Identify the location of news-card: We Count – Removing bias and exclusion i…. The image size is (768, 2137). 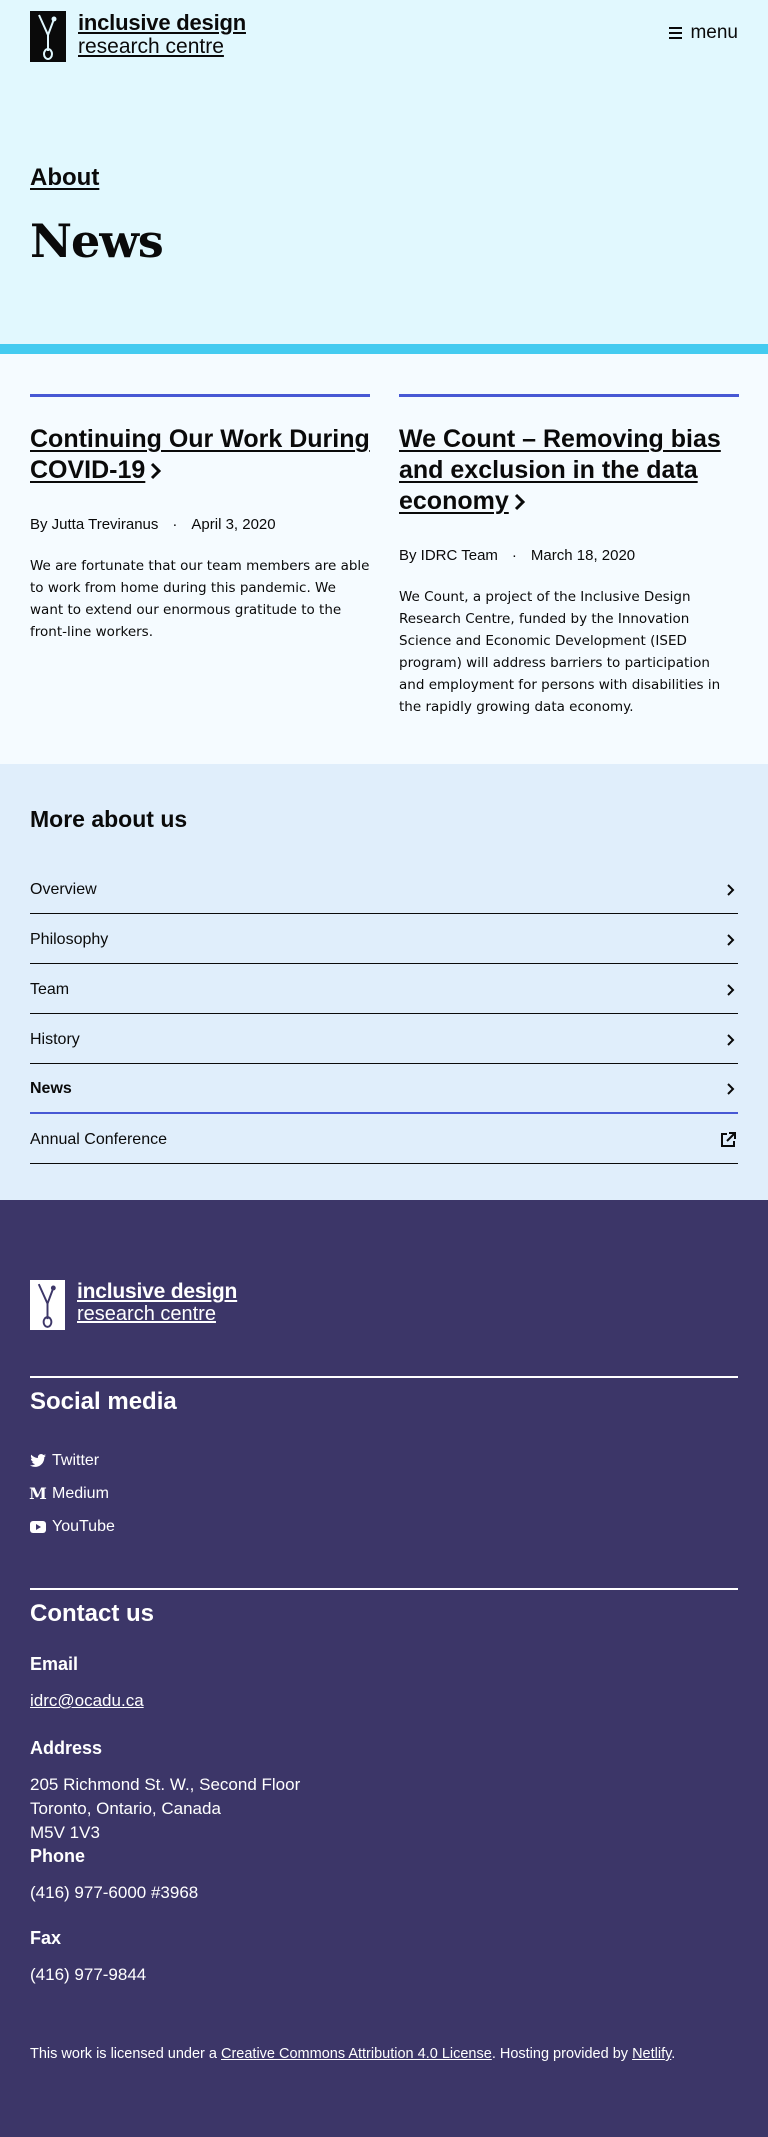
(569, 556).